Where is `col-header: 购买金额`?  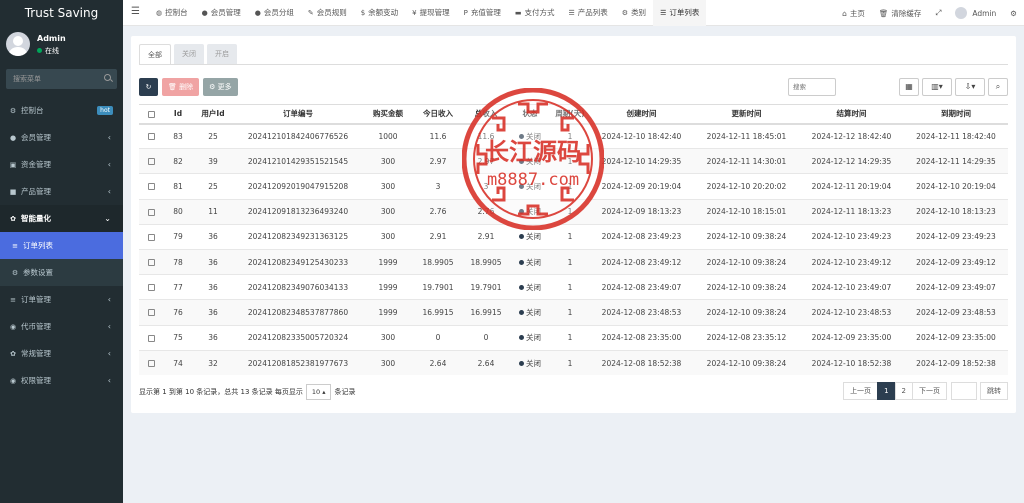 col-header: 购买金额 is located at coordinates (388, 114).